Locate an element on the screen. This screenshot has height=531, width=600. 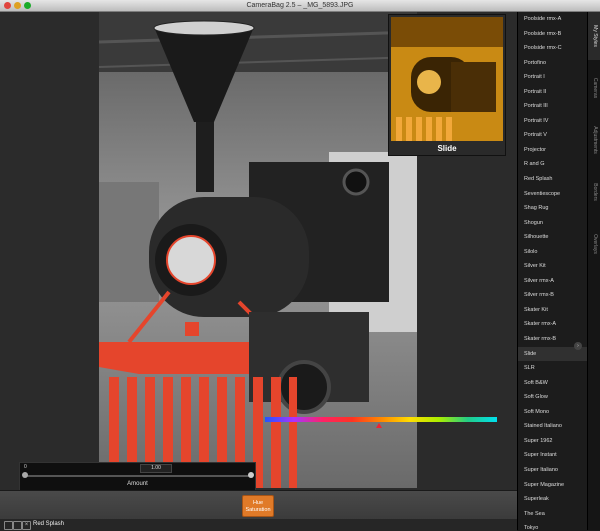
style-item: The Sea is located at coordinates (553, 514).